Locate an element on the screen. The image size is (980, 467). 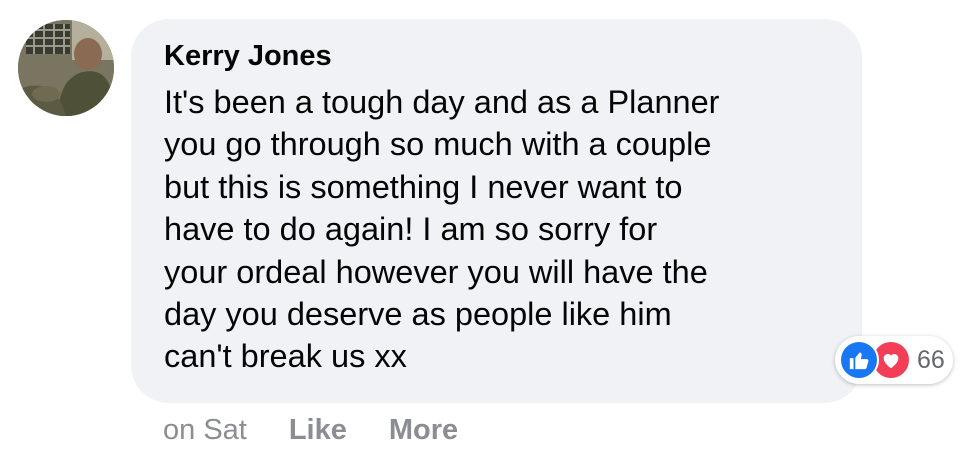
comment-line: have to do again! I am so sorry for is located at coordinates (411, 229).